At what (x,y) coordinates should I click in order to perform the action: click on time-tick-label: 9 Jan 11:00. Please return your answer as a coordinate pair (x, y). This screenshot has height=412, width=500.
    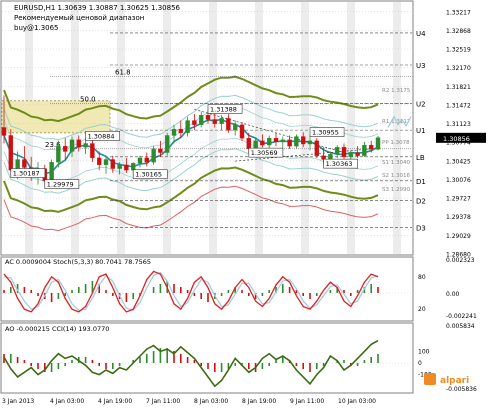
    Looking at the image, I should click on (307, 401).